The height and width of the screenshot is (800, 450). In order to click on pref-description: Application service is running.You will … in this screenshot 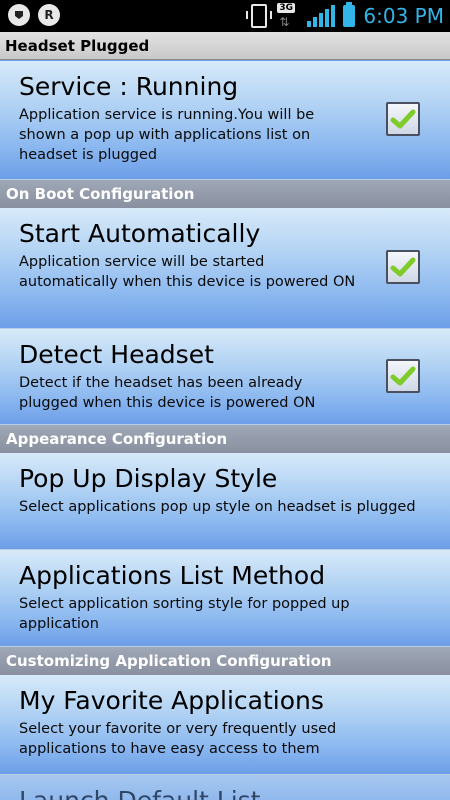, I will do `click(167, 135)`.